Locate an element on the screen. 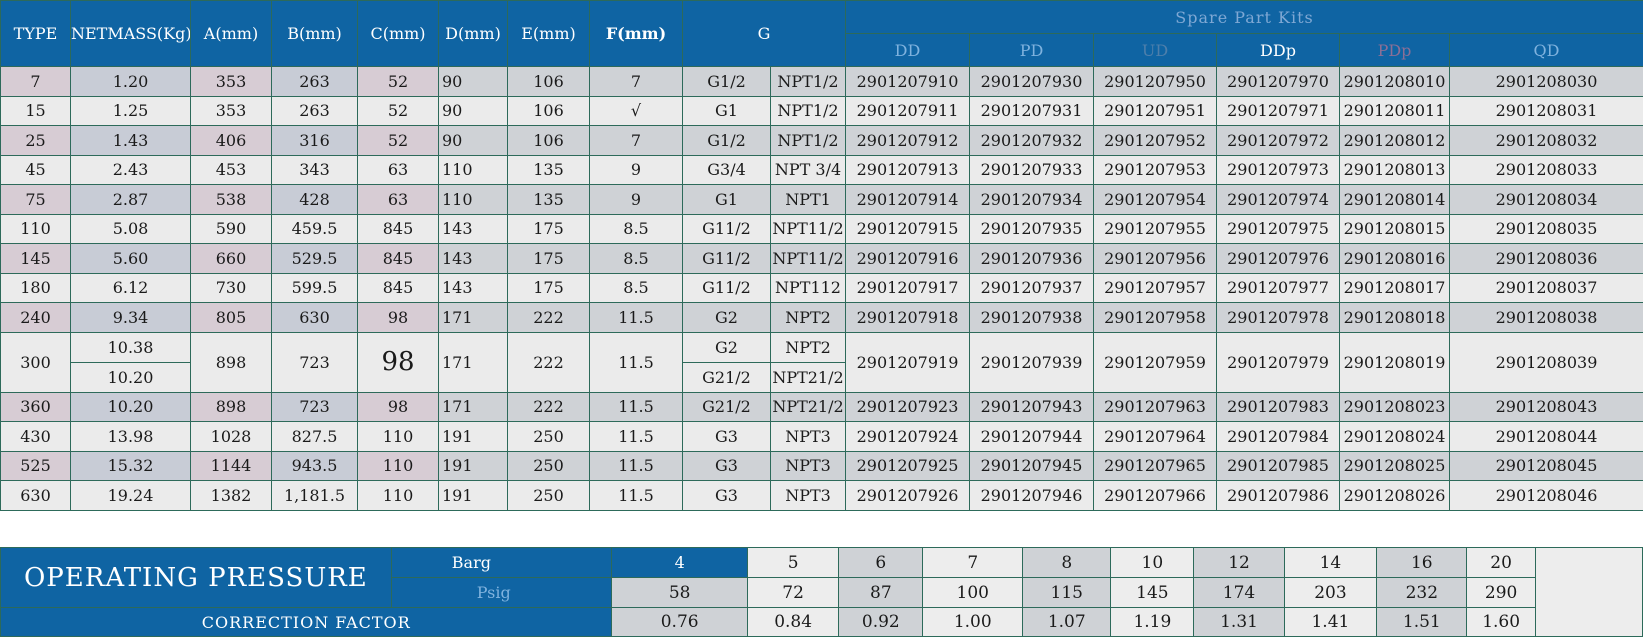 The width and height of the screenshot is (1643, 637). cell-d: 90 is located at coordinates (473, 111).